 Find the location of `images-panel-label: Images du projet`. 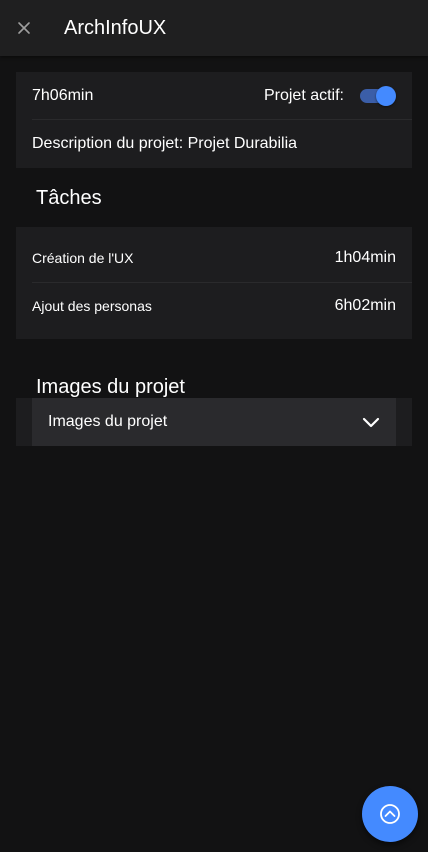

images-panel-label: Images du projet is located at coordinates (108, 421).